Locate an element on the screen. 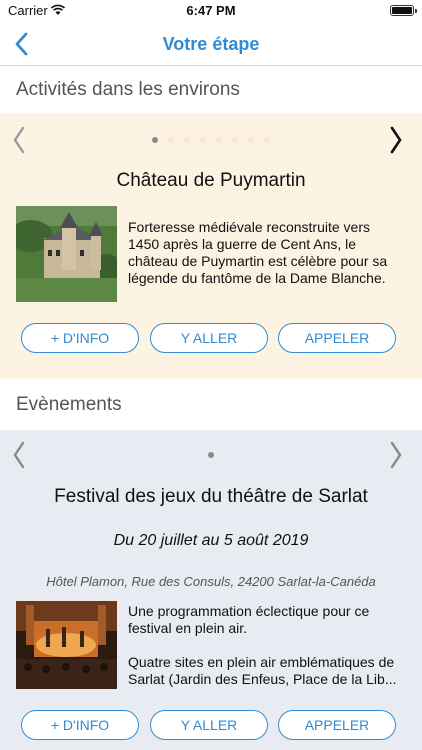 The width and height of the screenshot is (422, 750). battery-icon is located at coordinates (403, 10).